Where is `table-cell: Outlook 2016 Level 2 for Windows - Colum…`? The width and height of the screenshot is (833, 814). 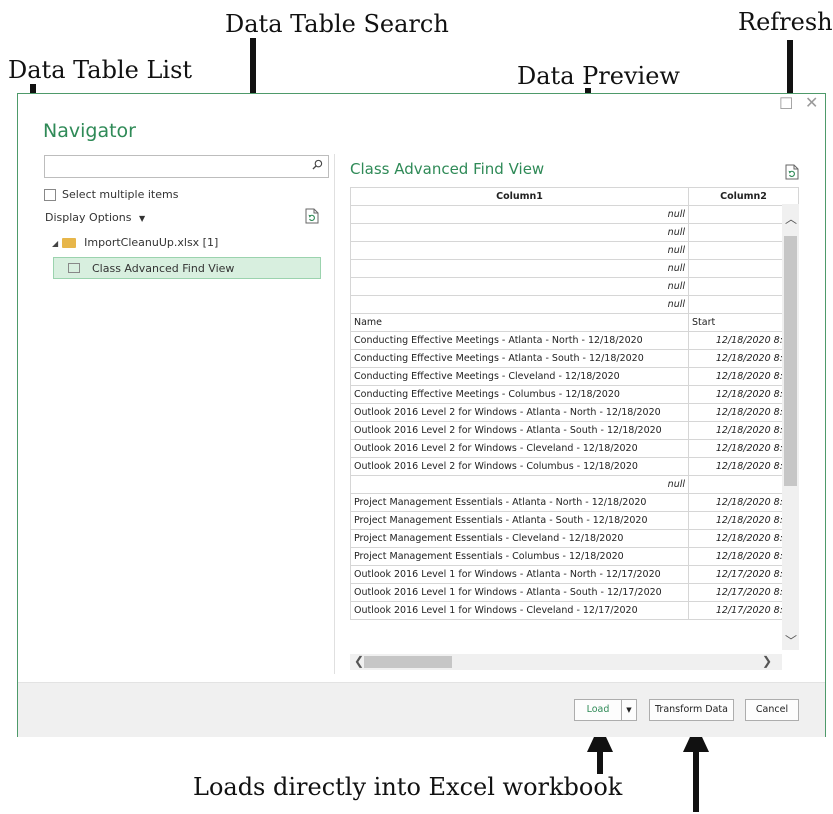
table-cell: Outlook 2016 Level 2 for Windows - Colum… is located at coordinates (519, 466).